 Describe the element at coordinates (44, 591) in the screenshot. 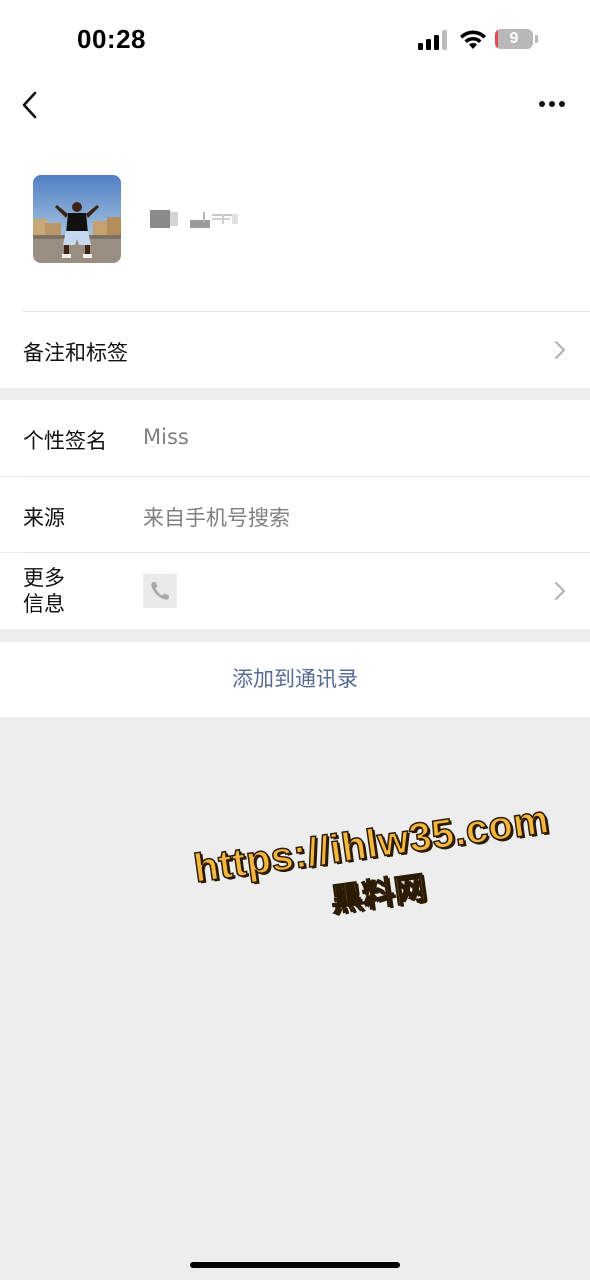

I see `more-info-label: 更多 信息` at that location.